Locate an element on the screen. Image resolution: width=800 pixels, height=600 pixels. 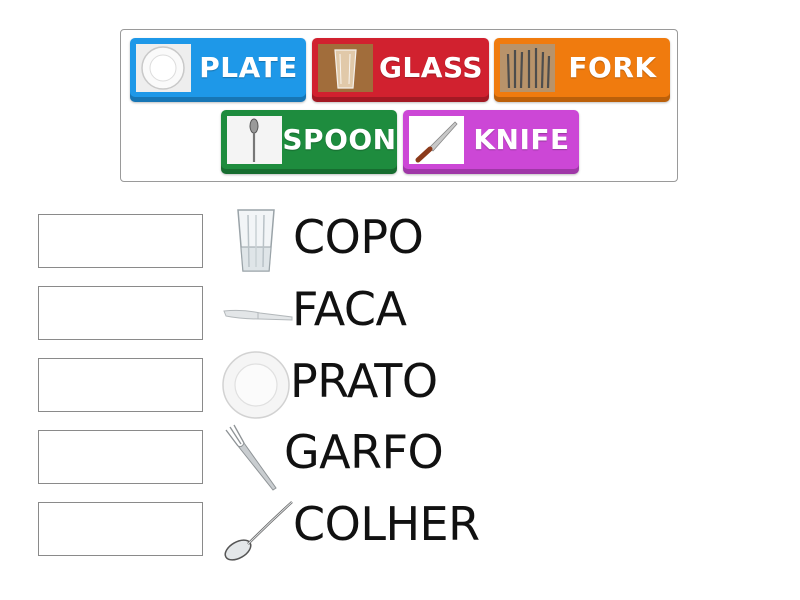
tile-knife: KNIFE is located at coordinates (491, 142).